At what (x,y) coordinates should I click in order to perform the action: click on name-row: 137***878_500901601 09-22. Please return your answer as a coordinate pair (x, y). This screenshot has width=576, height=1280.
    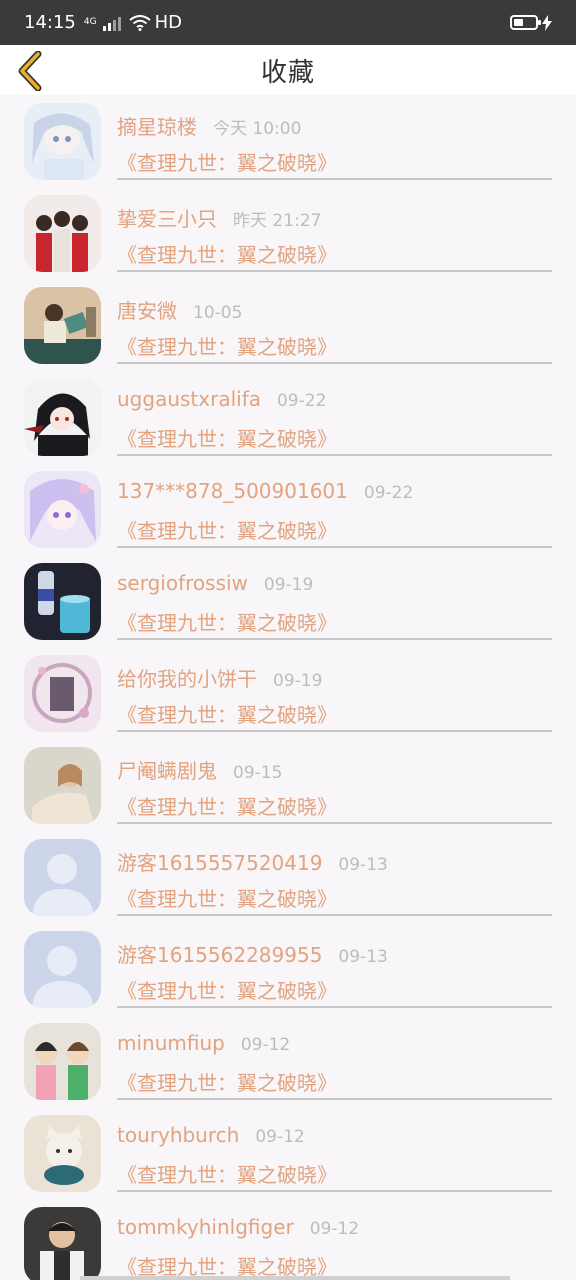
    Looking at the image, I should click on (265, 492).